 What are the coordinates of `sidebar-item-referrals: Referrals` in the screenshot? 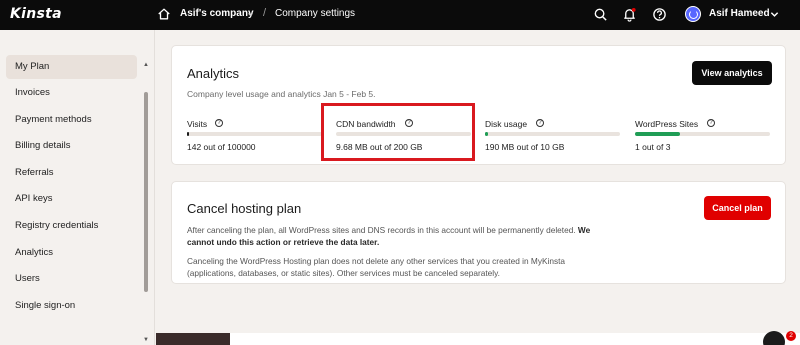 It's located at (71, 173).